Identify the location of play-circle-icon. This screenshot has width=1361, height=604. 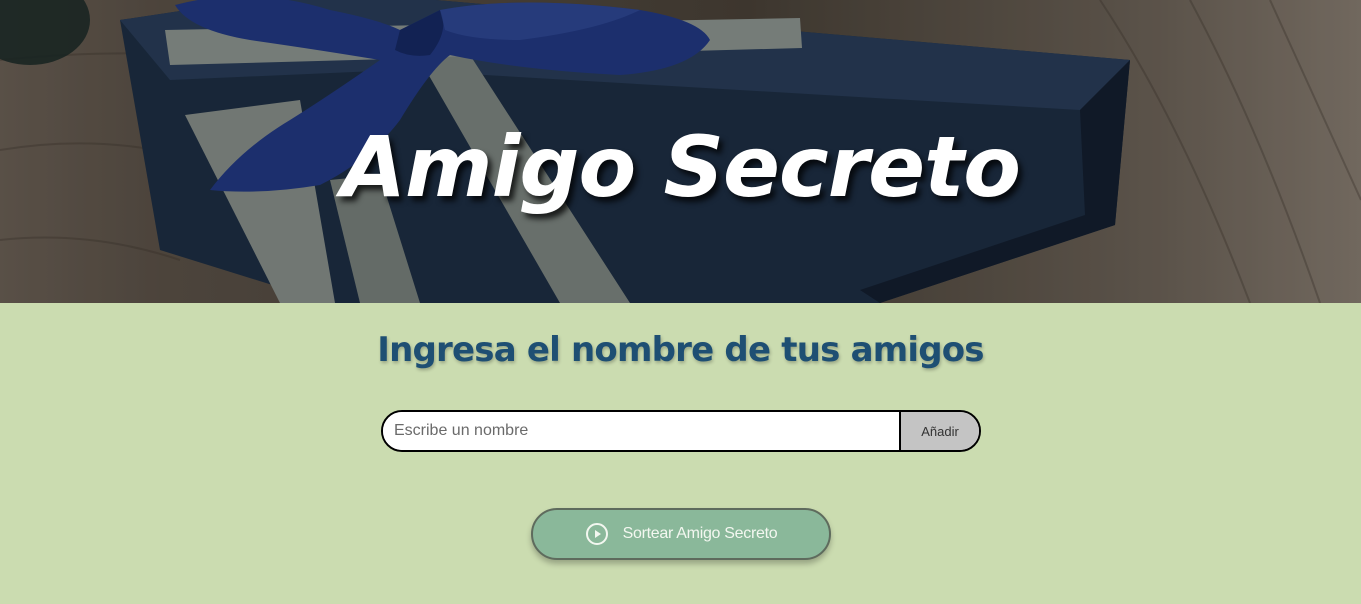
(597, 534).